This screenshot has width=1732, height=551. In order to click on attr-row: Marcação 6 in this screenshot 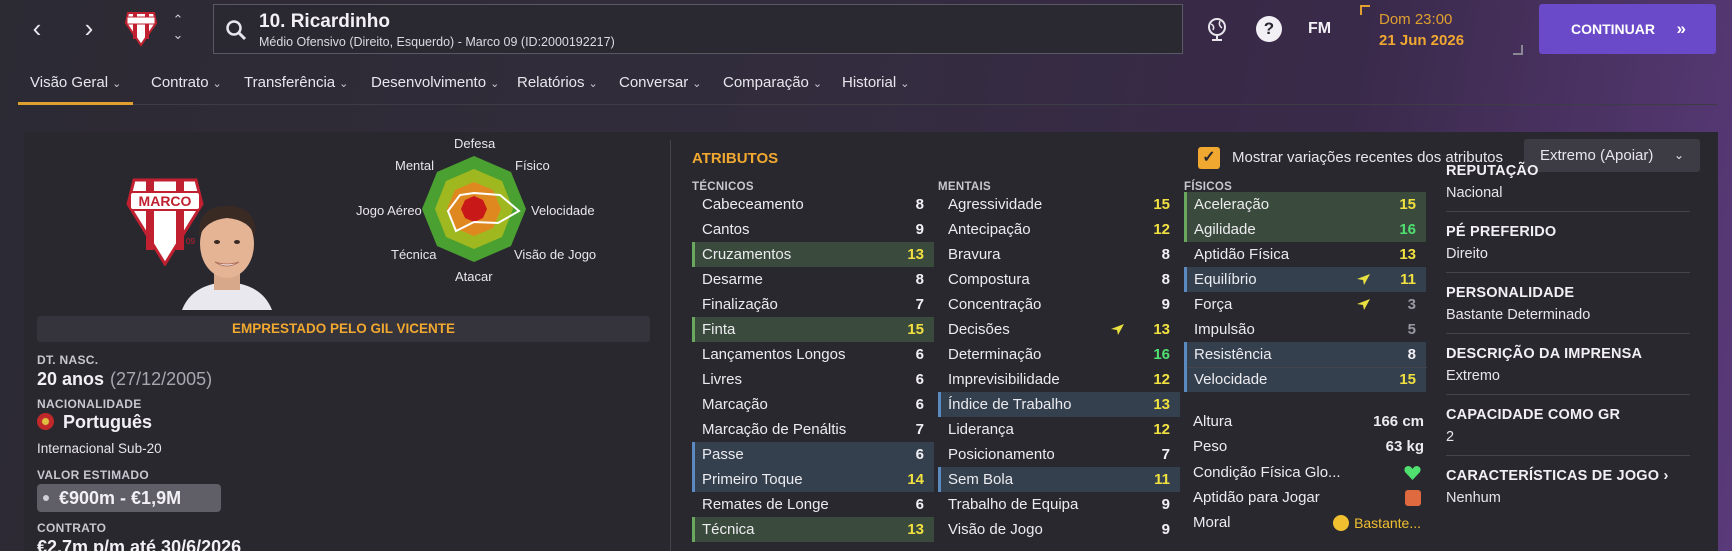, I will do `click(813, 404)`.